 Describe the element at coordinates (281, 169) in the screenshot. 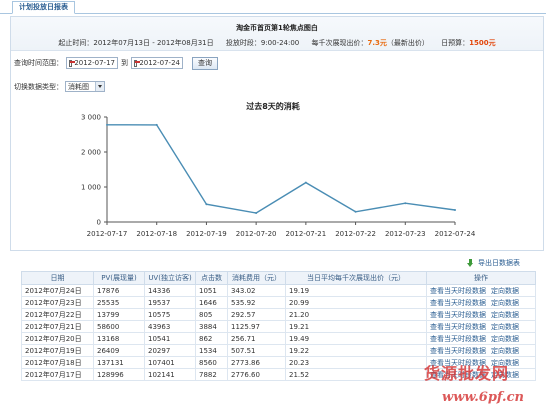

I see `spend-series-line` at that location.